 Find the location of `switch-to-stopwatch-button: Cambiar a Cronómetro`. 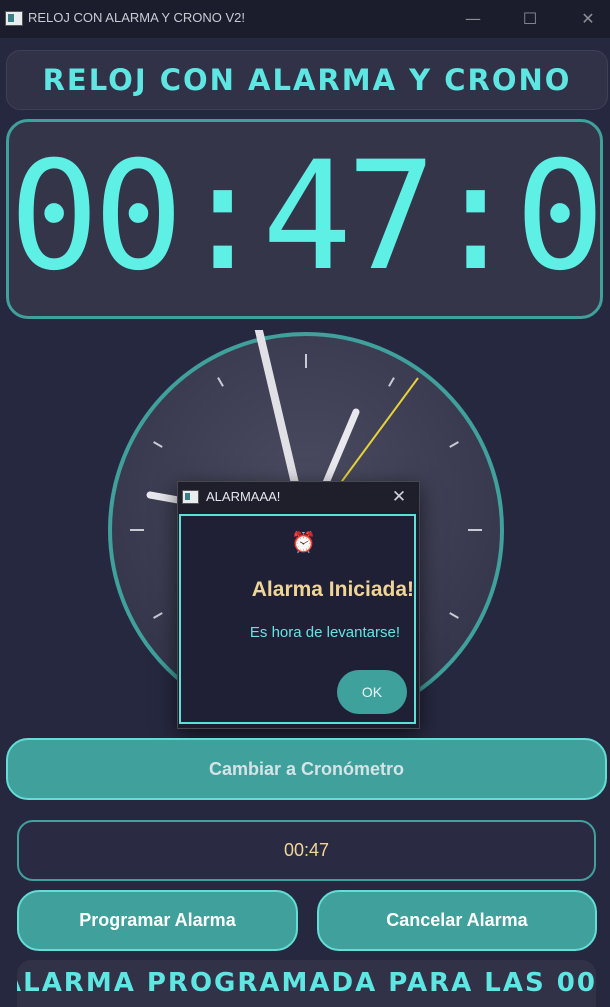

switch-to-stopwatch-button: Cambiar a Cronómetro is located at coordinates (306, 769).